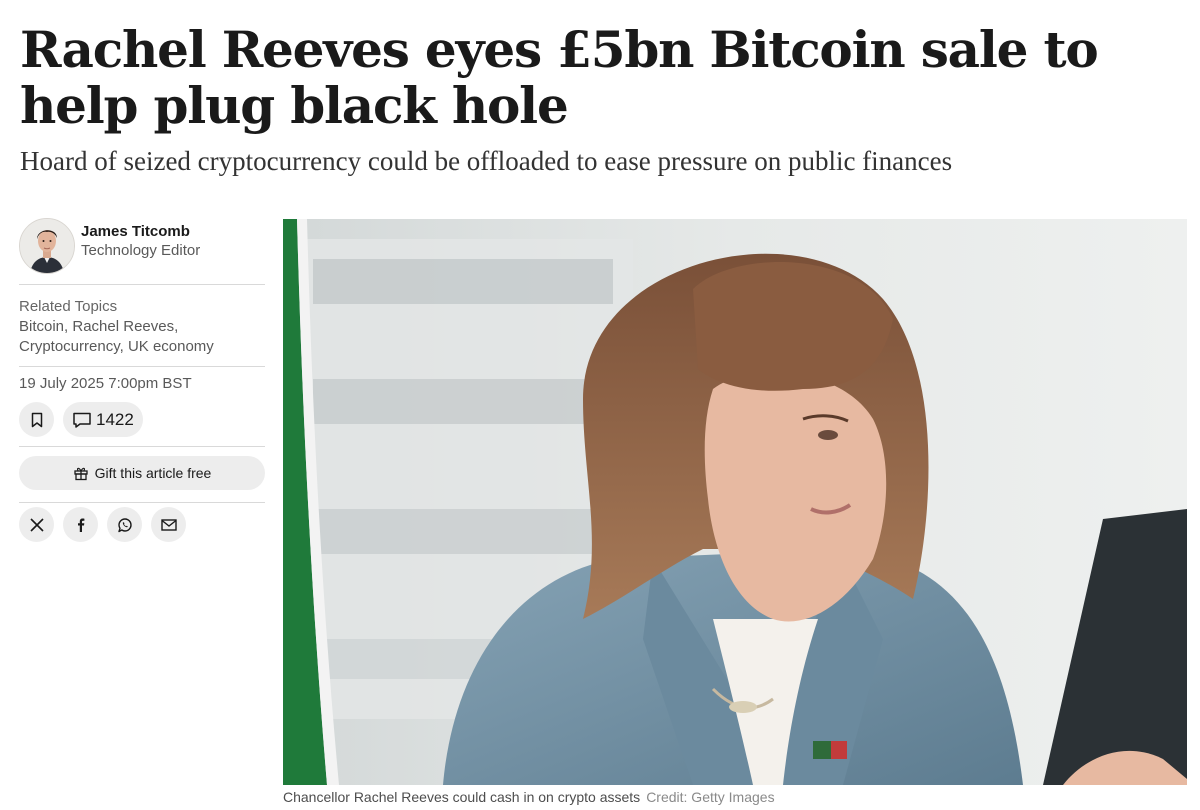  I want to click on bookmark-icon, so click(37, 420).